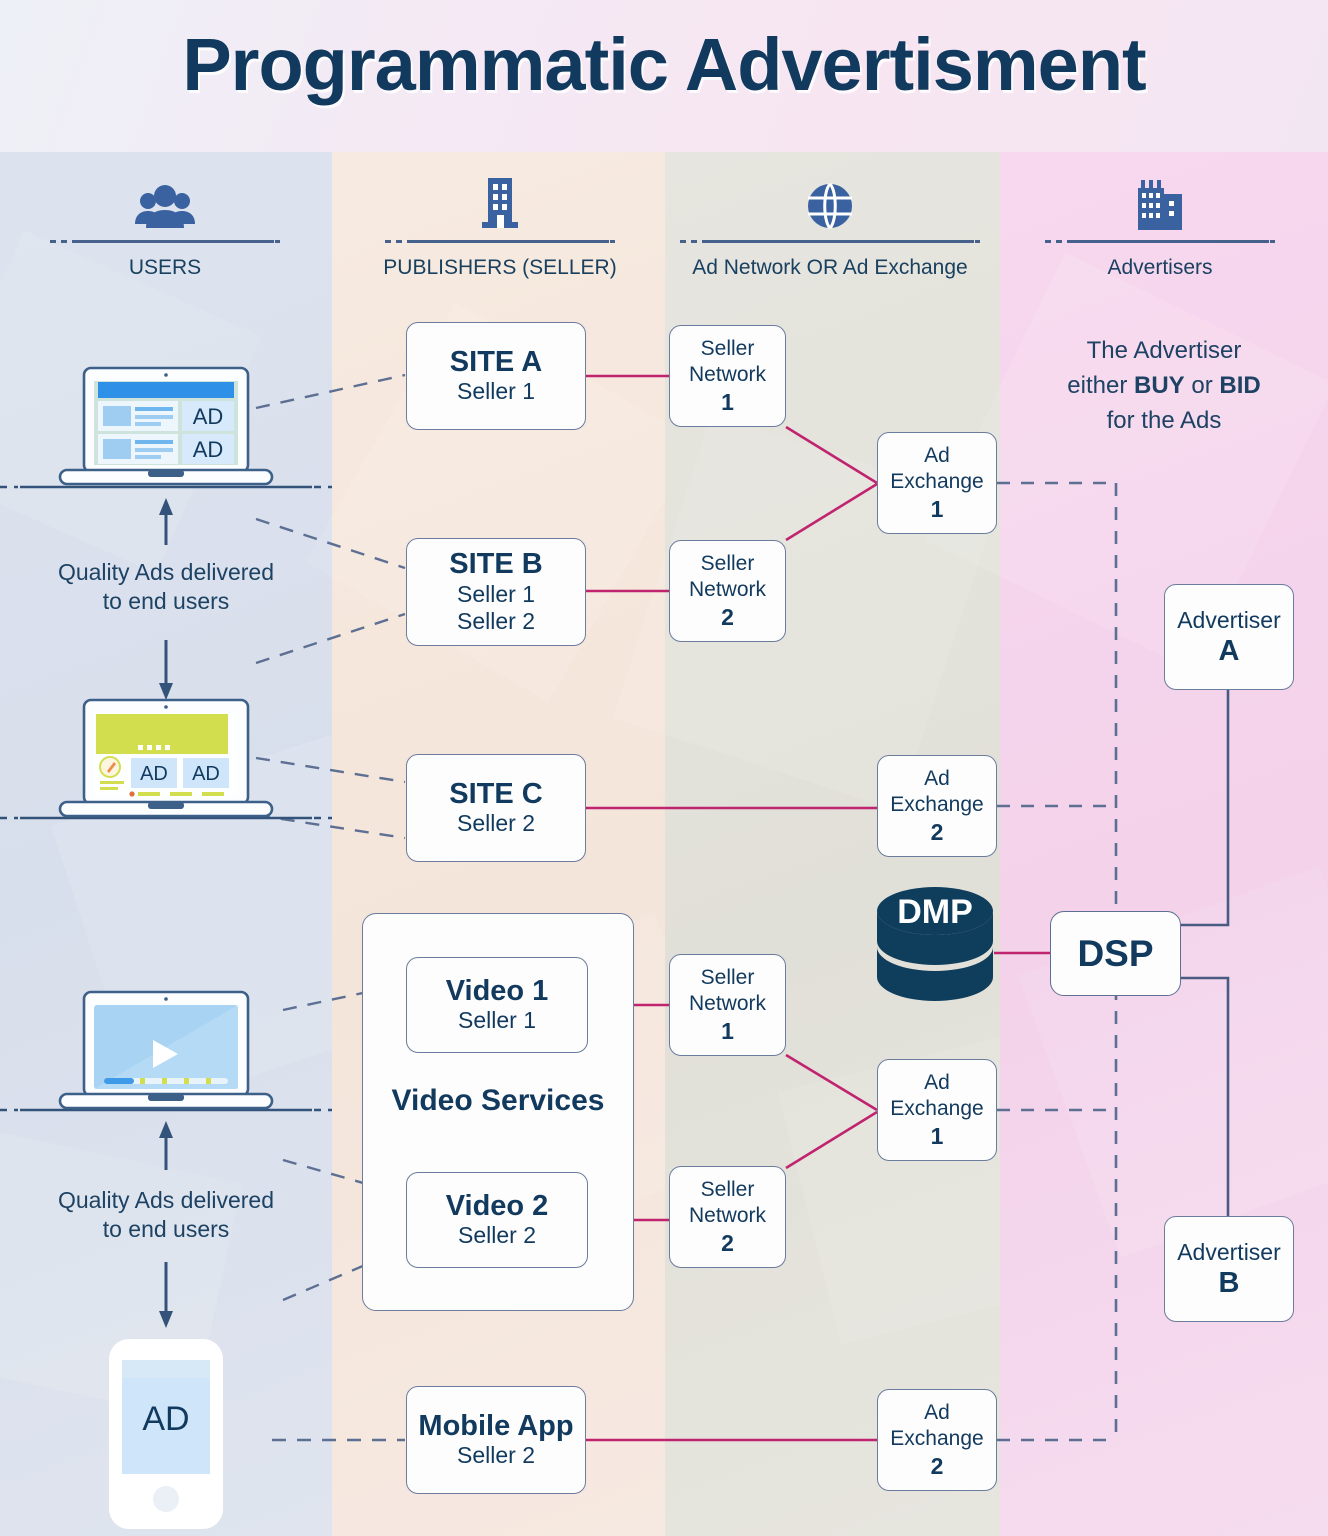 This screenshot has height=1536, width=1328. Describe the element at coordinates (664, 64) in the screenshot. I see `page-title: Programmatic Advertisment` at that location.